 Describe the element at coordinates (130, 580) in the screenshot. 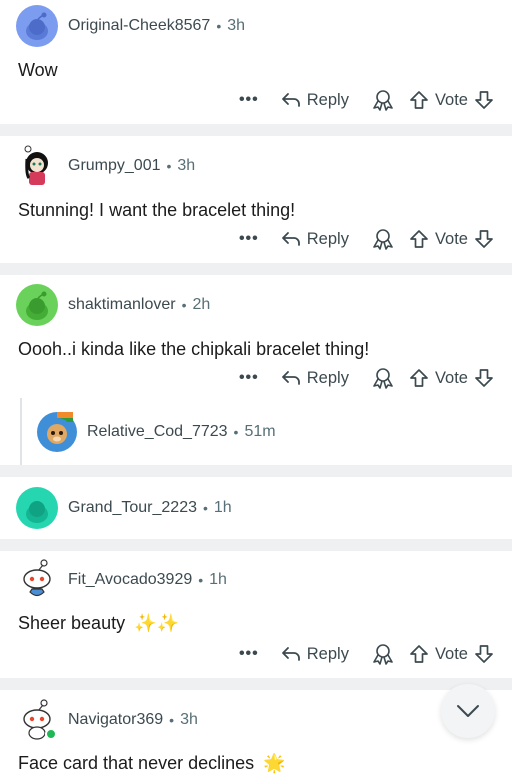

I see `username: Fit_Avocado3929` at that location.